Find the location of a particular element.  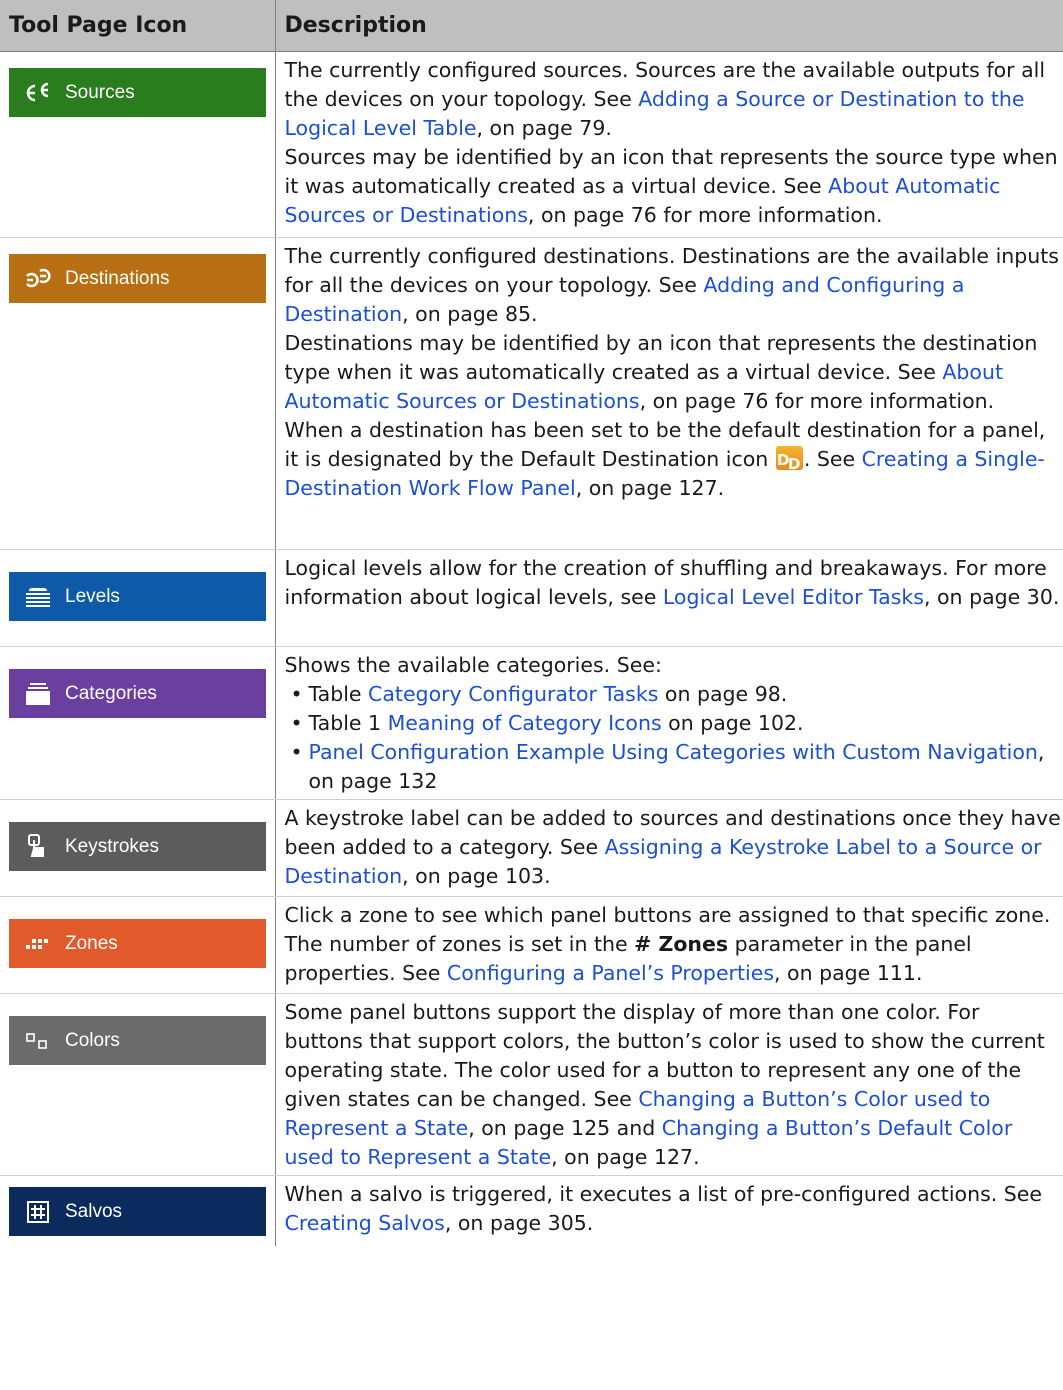

levels-tool-button: Levels is located at coordinates (137, 596).